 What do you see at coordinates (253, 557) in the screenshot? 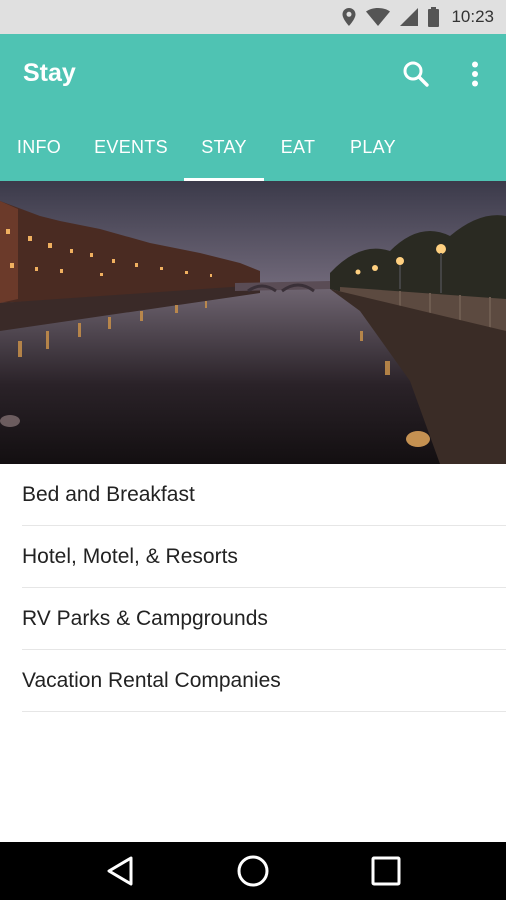
I see `list-item-hotel-motel-resorts: Hotel, Motel, & Resorts` at bounding box center [253, 557].